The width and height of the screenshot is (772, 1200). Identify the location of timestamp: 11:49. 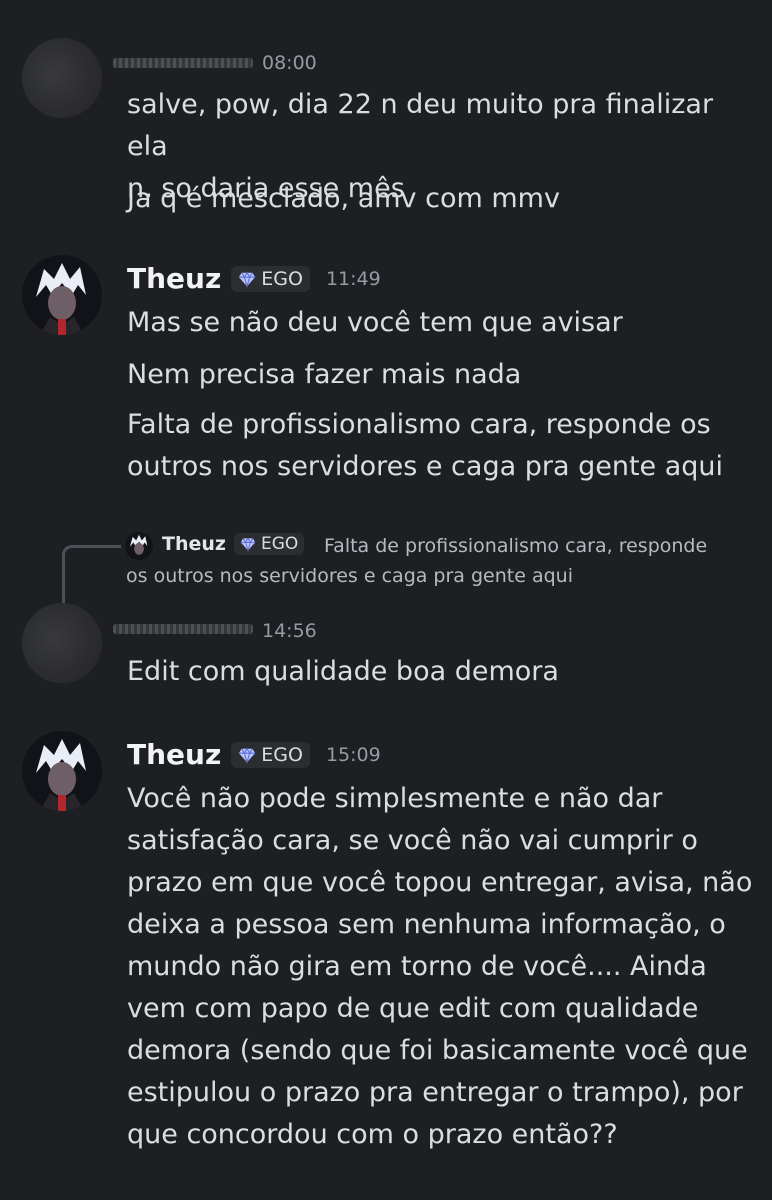
(353, 278).